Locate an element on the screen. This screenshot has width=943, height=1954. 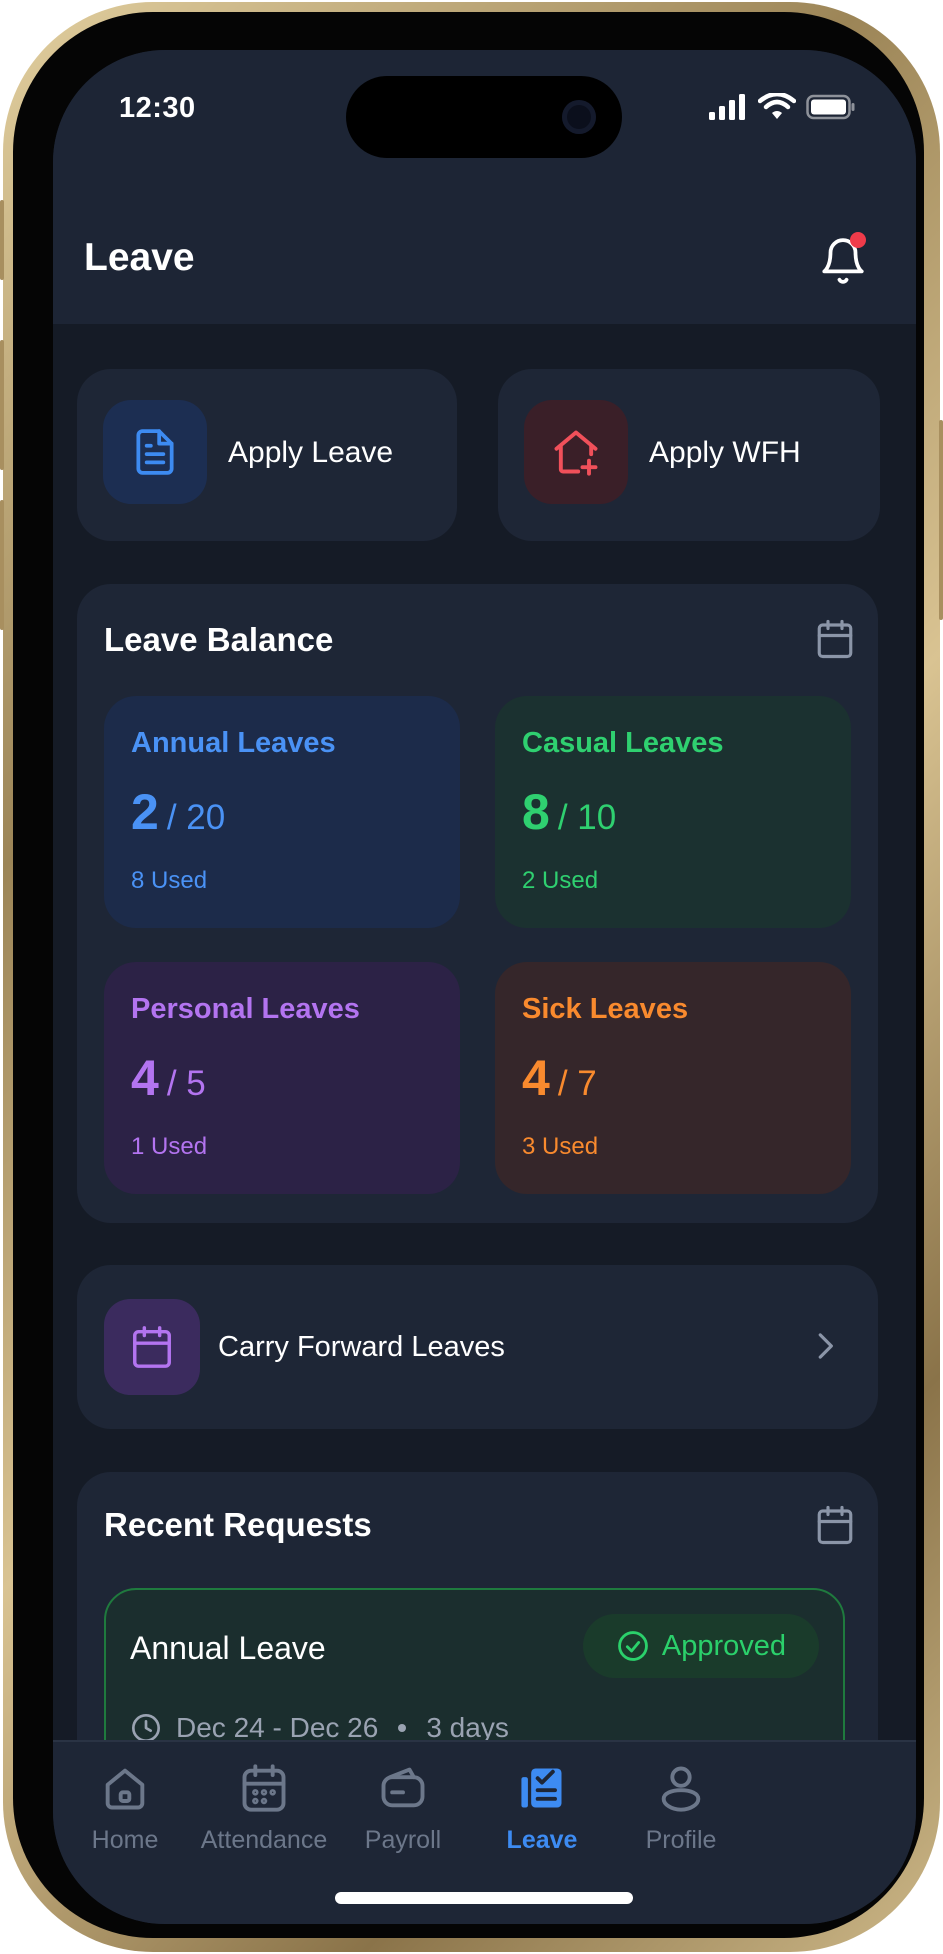
status-time: 12:30 is located at coordinates (157, 108).